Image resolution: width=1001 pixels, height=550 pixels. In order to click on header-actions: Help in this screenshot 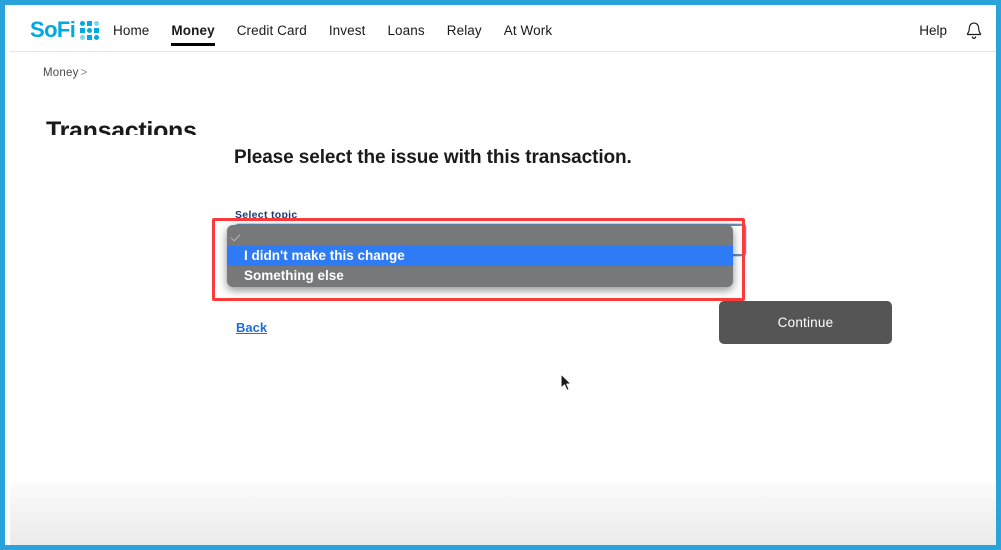, I will do `click(951, 30)`.